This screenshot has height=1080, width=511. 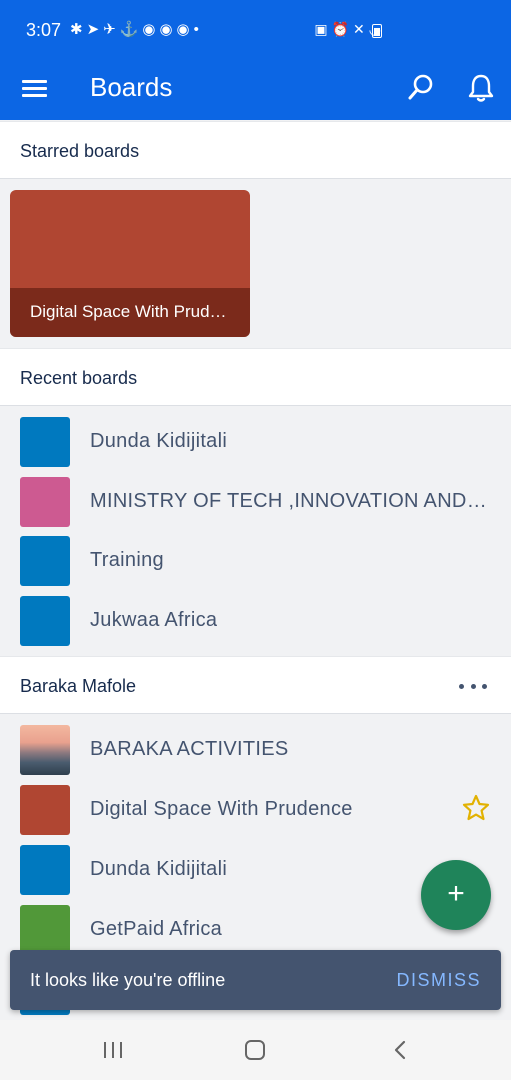 I want to click on home-icon, so click(x=255, y=1050).